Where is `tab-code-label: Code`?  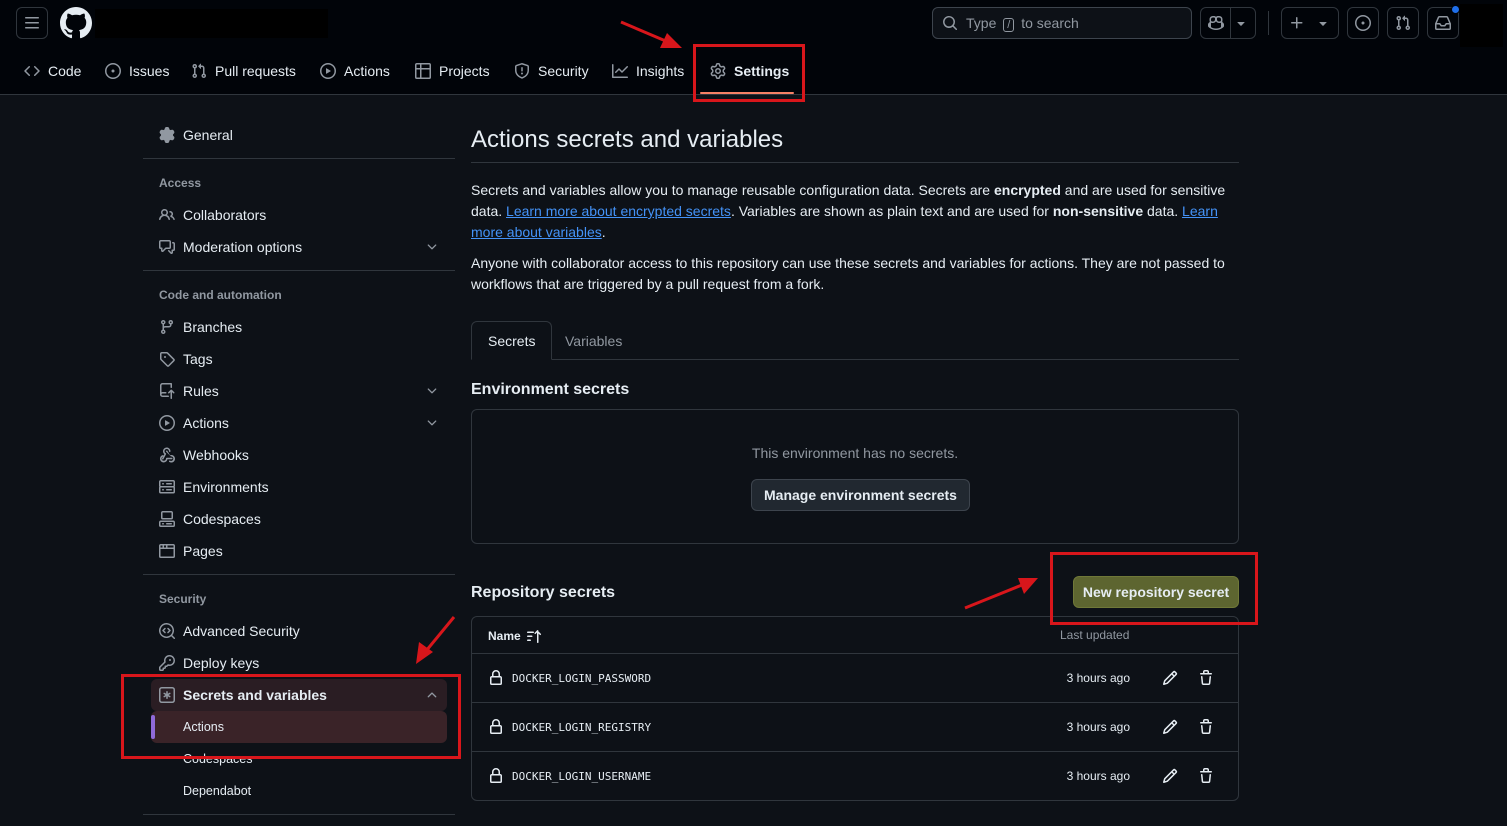
tab-code-label: Code is located at coordinates (65, 71).